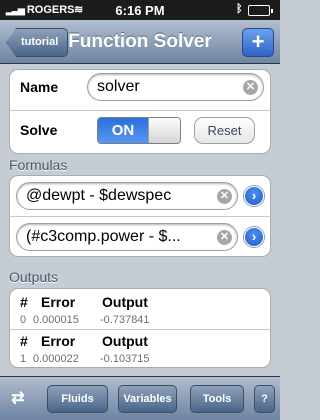 The height and width of the screenshot is (420, 320). Describe the element at coordinates (217, 399) in the screenshot. I see `tools-button: Tools` at that location.